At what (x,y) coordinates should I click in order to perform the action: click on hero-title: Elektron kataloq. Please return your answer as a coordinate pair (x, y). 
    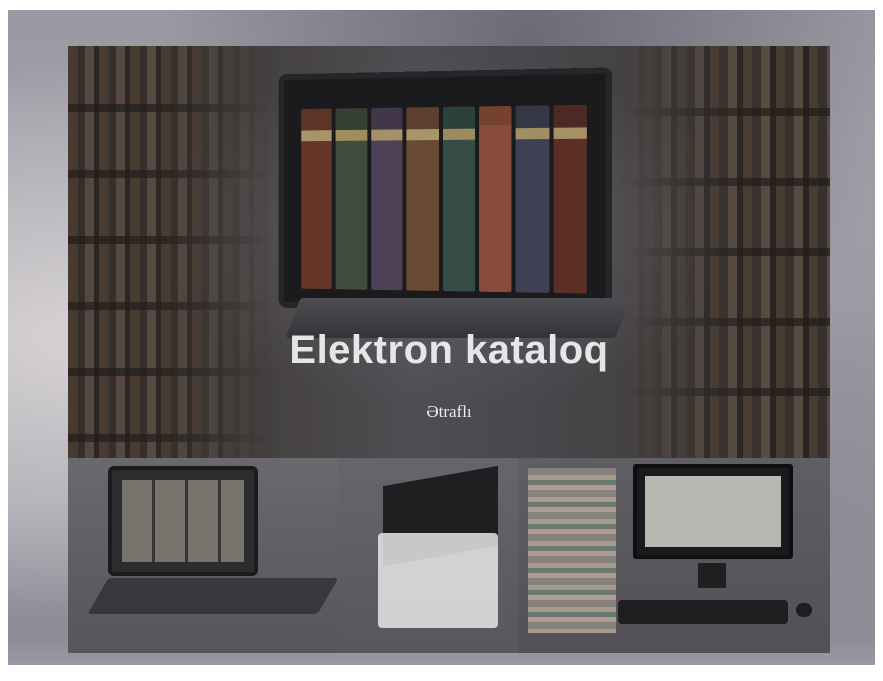
    Looking at the image, I should click on (449, 350).